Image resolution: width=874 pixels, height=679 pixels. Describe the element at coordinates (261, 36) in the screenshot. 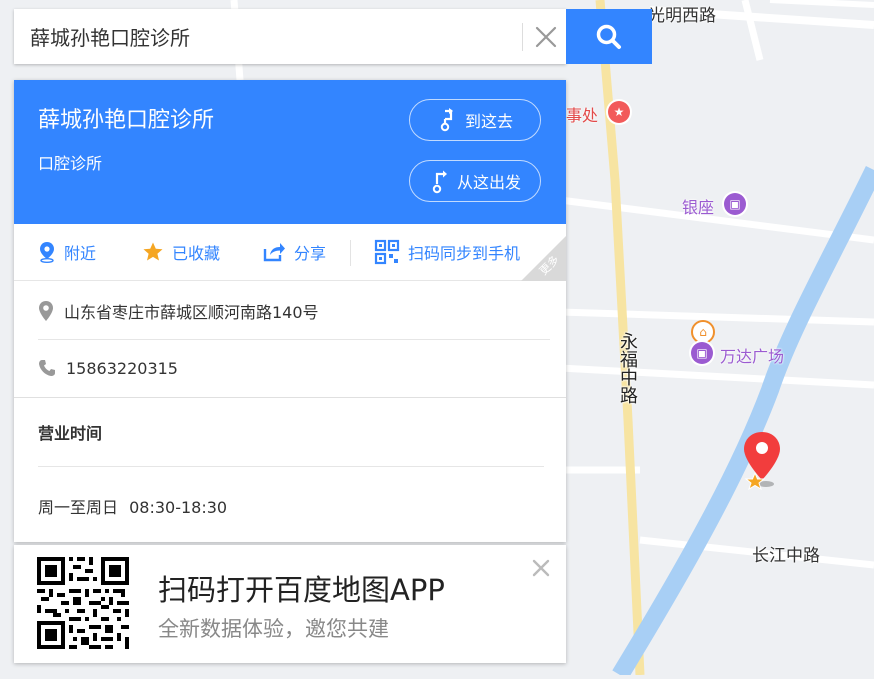

I see `search-input` at that location.